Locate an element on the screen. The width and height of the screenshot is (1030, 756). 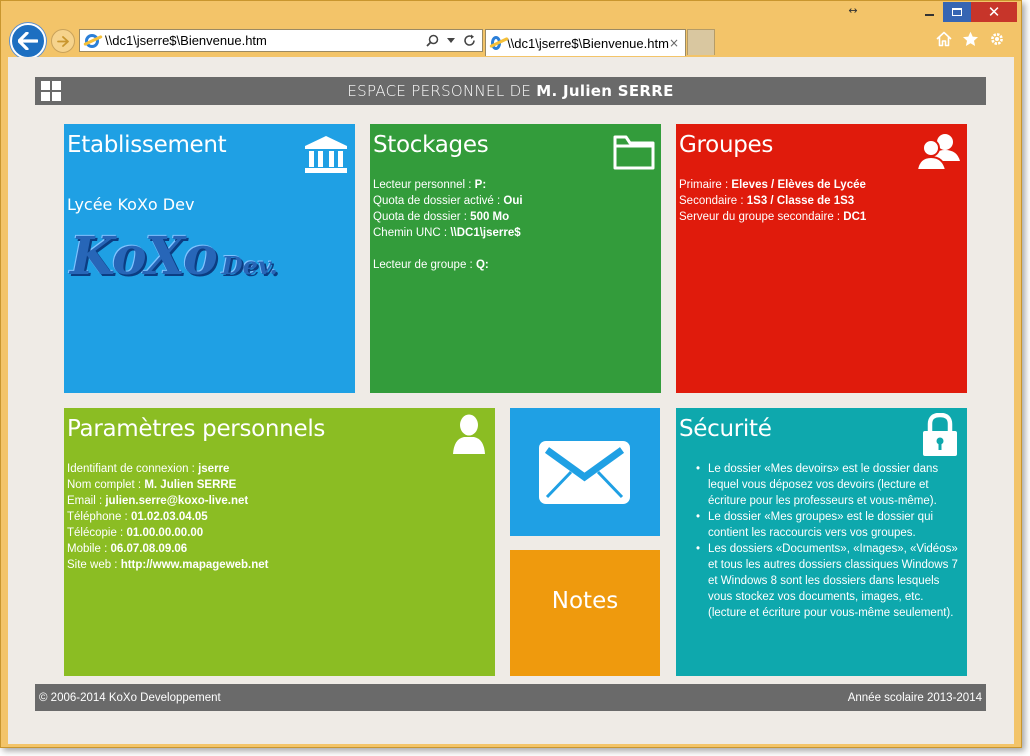
tile-mail is located at coordinates (585, 472).